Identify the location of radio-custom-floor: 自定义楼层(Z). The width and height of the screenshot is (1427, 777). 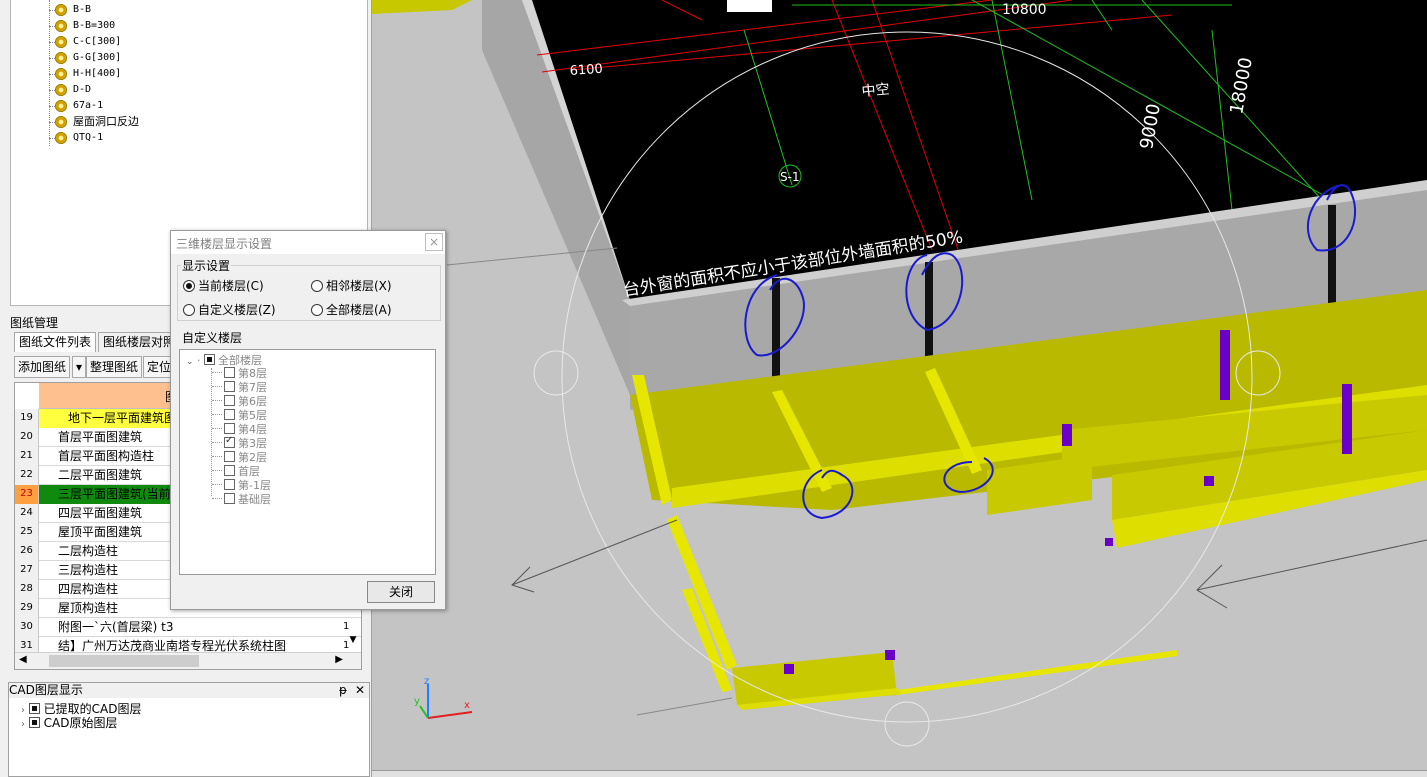
(229, 309).